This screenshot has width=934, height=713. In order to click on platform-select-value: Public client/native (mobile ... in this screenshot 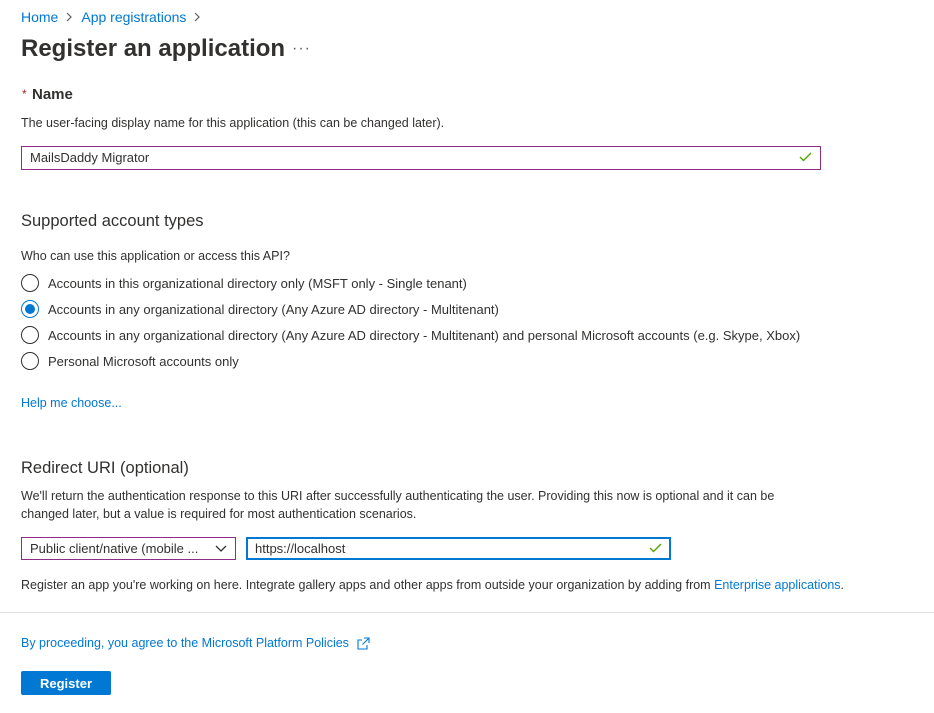, I will do `click(114, 548)`.